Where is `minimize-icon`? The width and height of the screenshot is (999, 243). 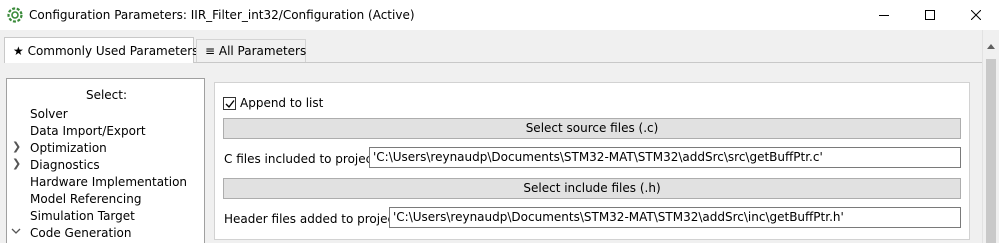 minimize-icon is located at coordinates (884, 15).